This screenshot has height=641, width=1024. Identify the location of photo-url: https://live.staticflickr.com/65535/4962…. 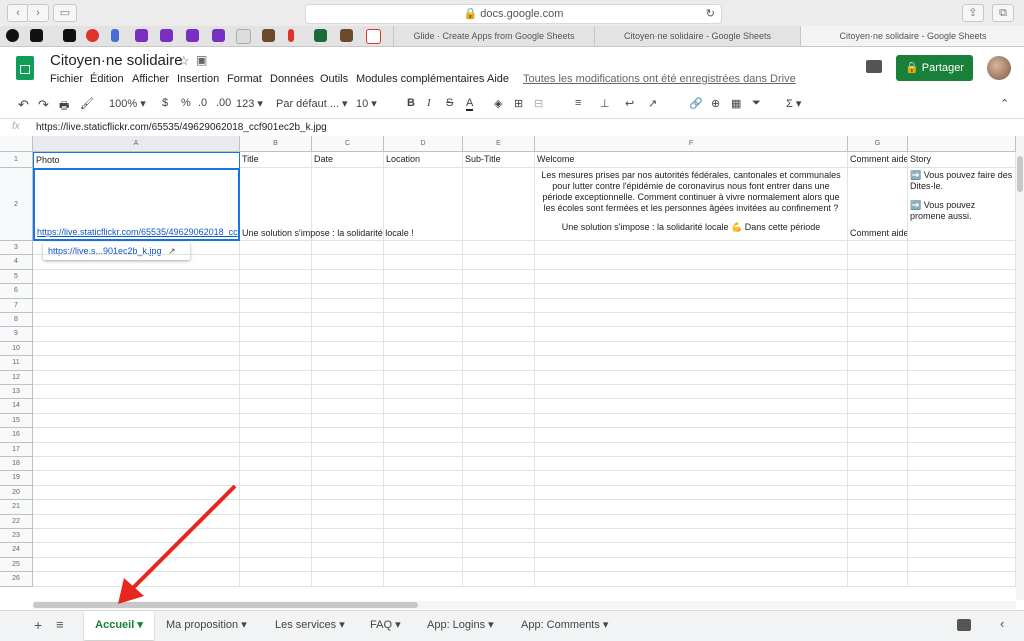
(137, 232).